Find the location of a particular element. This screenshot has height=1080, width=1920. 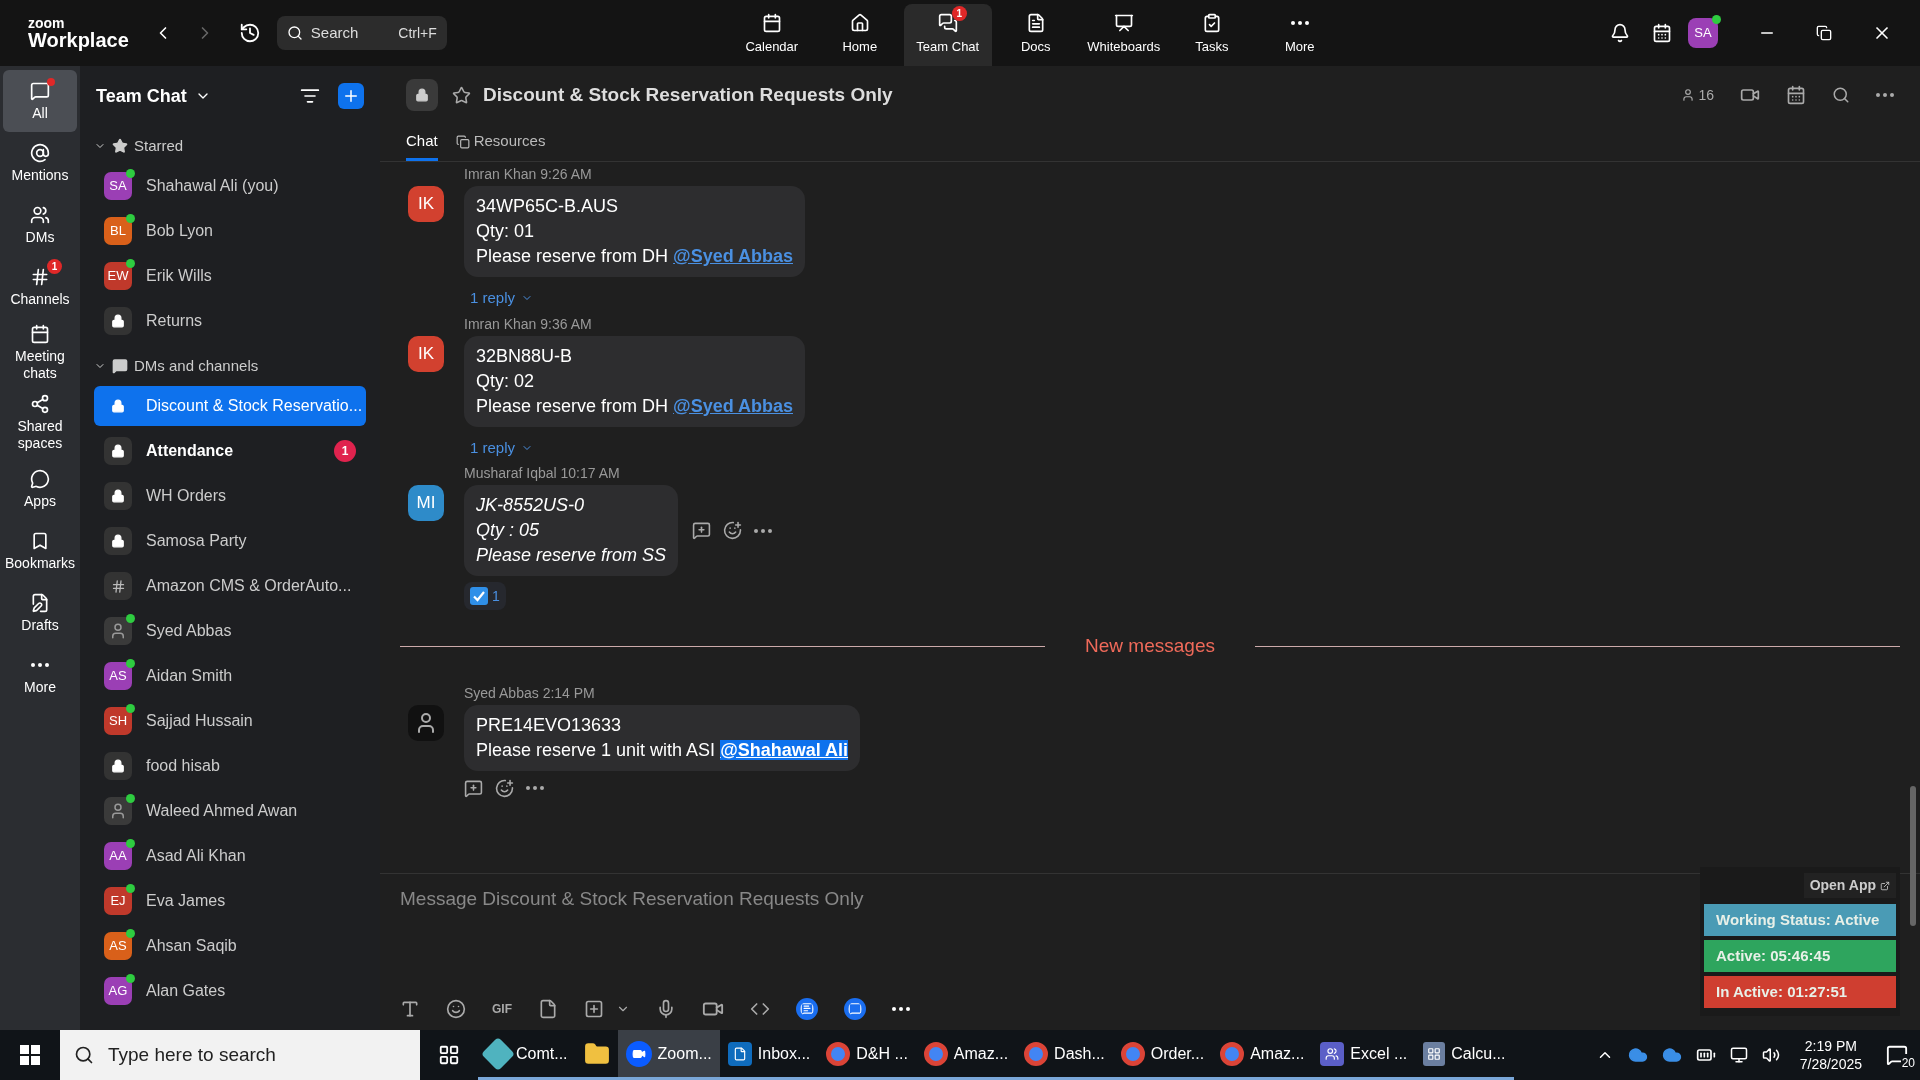

message-time: 2:14 PM is located at coordinates (568, 692).